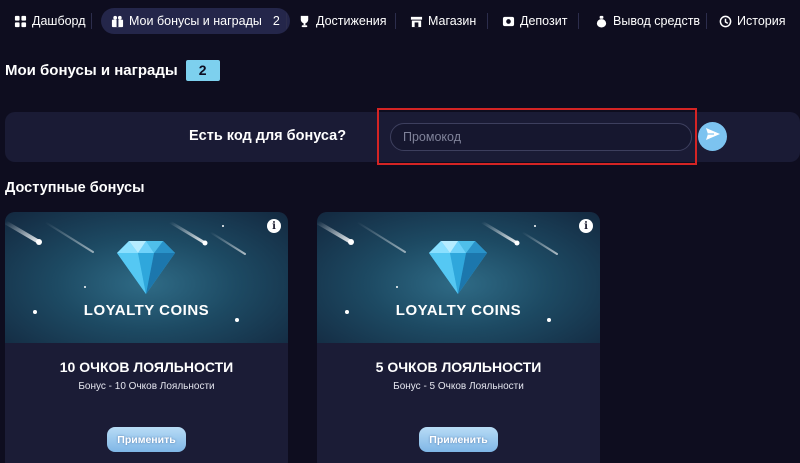 Image resolution: width=800 pixels, height=463 pixels. I want to click on deposit-icon, so click(508, 21).